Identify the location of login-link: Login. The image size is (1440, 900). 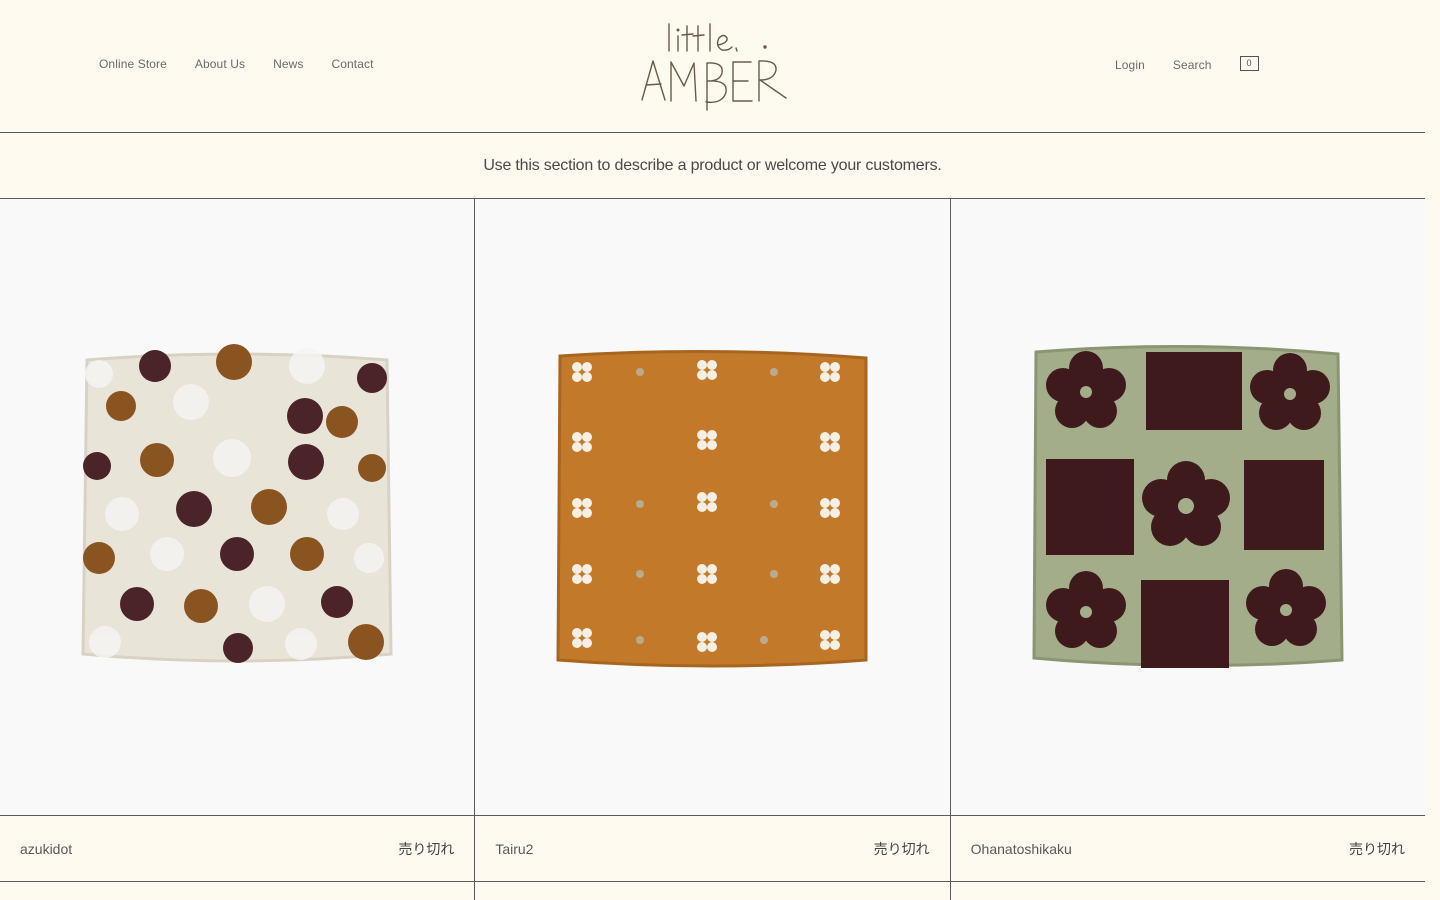
(1130, 65).